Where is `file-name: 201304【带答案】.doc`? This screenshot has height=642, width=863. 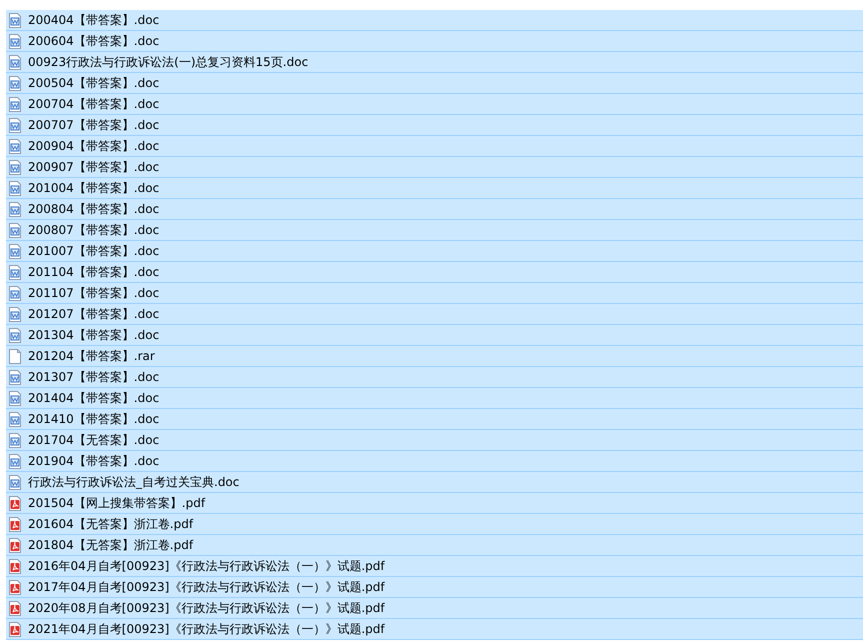 file-name: 201304【带答案】.doc is located at coordinates (94, 335).